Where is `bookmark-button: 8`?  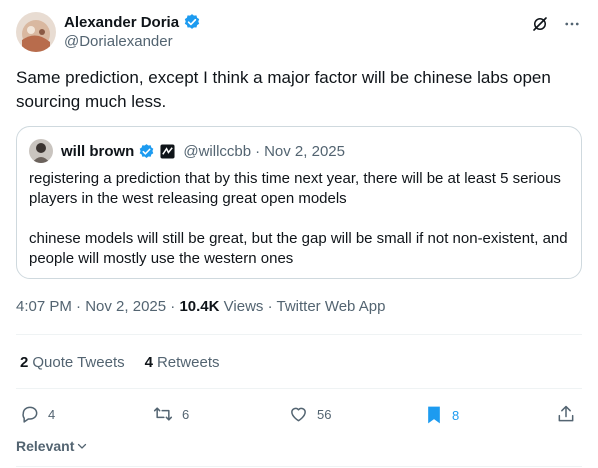 bookmark-button: 8 is located at coordinates (441, 415).